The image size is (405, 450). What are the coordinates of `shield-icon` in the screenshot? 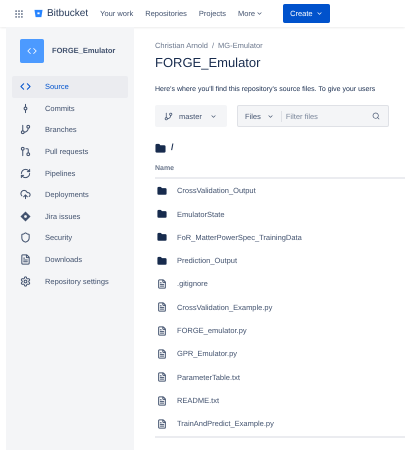 It's located at (25, 238).